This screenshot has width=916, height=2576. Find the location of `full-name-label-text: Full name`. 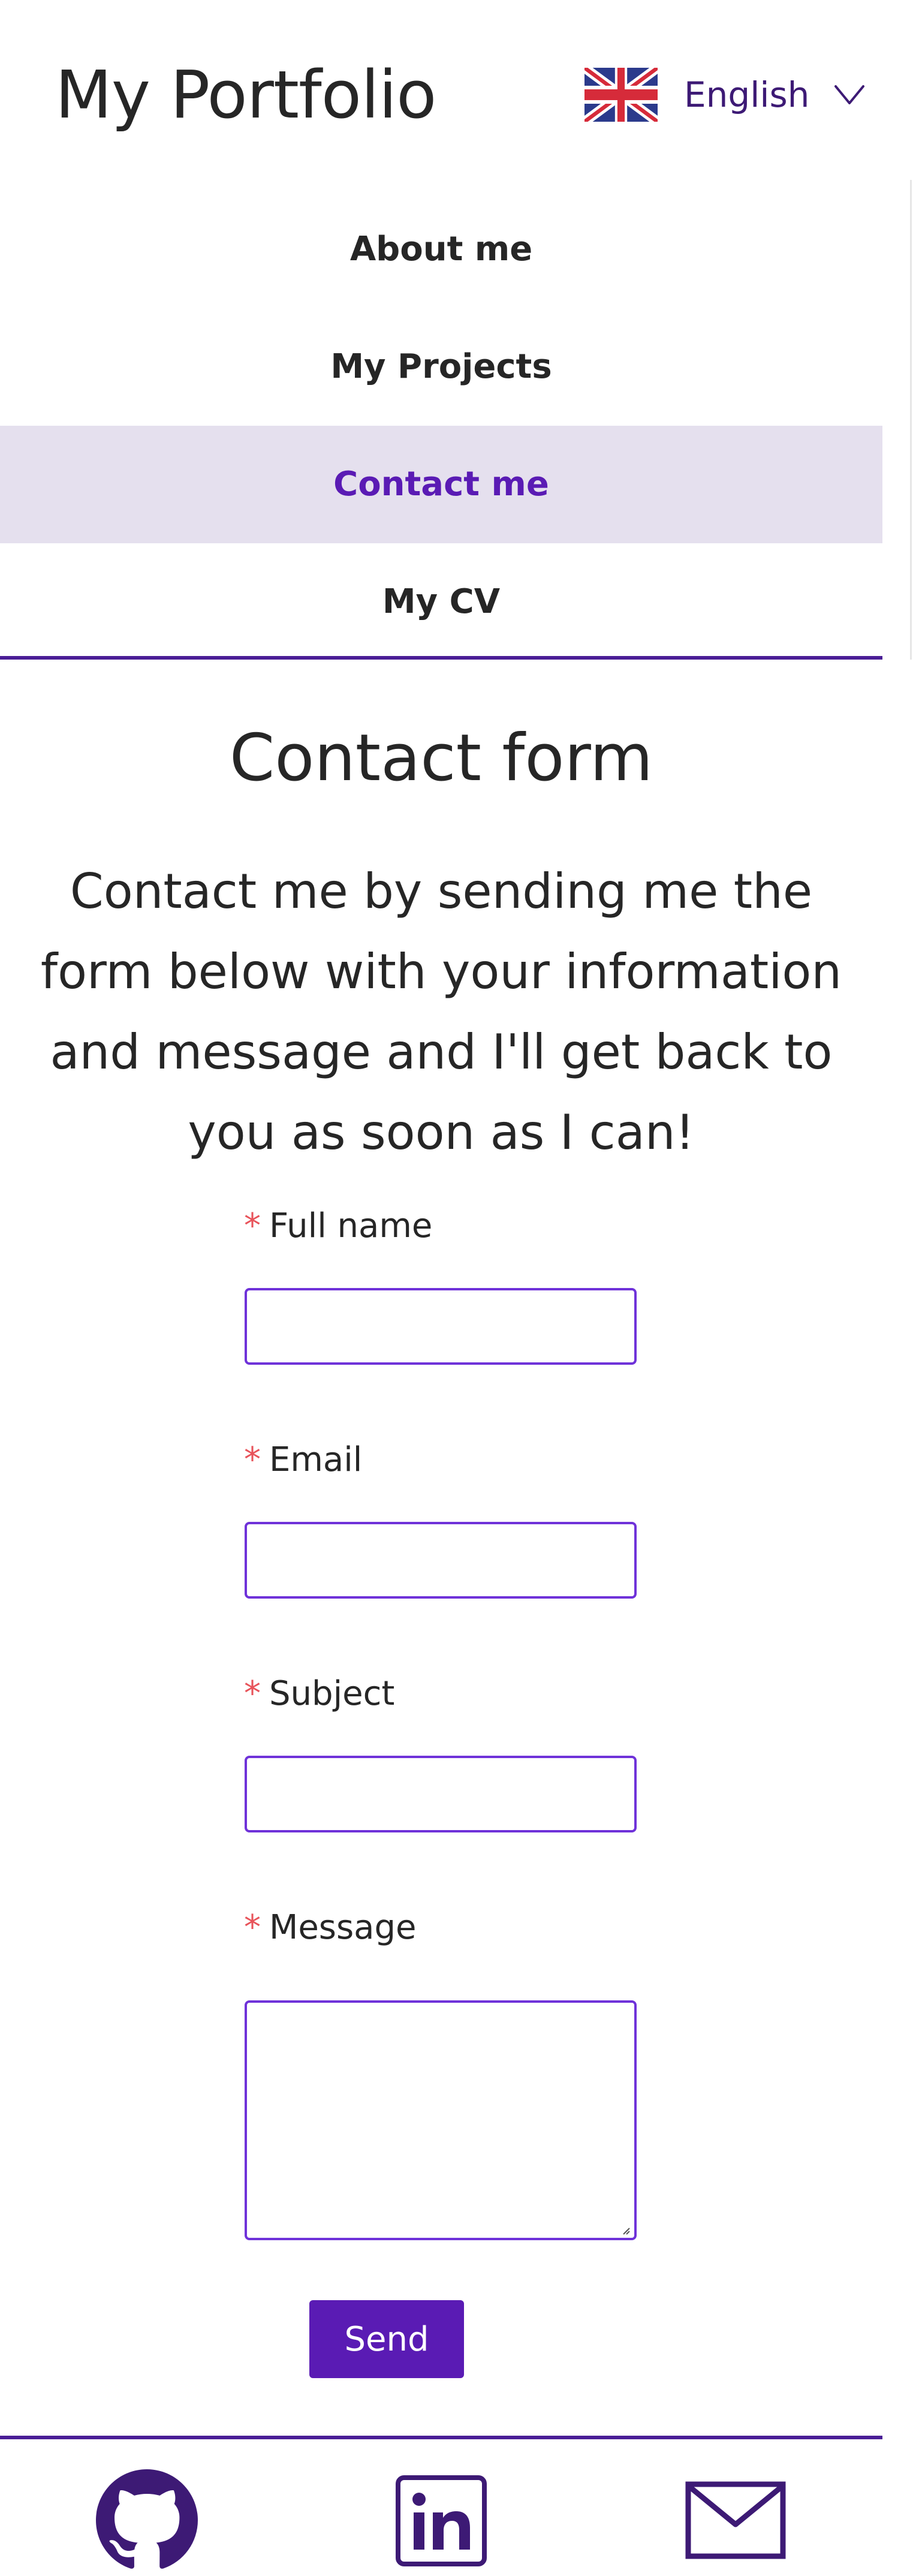

full-name-label-text: Full name is located at coordinates (351, 1225).